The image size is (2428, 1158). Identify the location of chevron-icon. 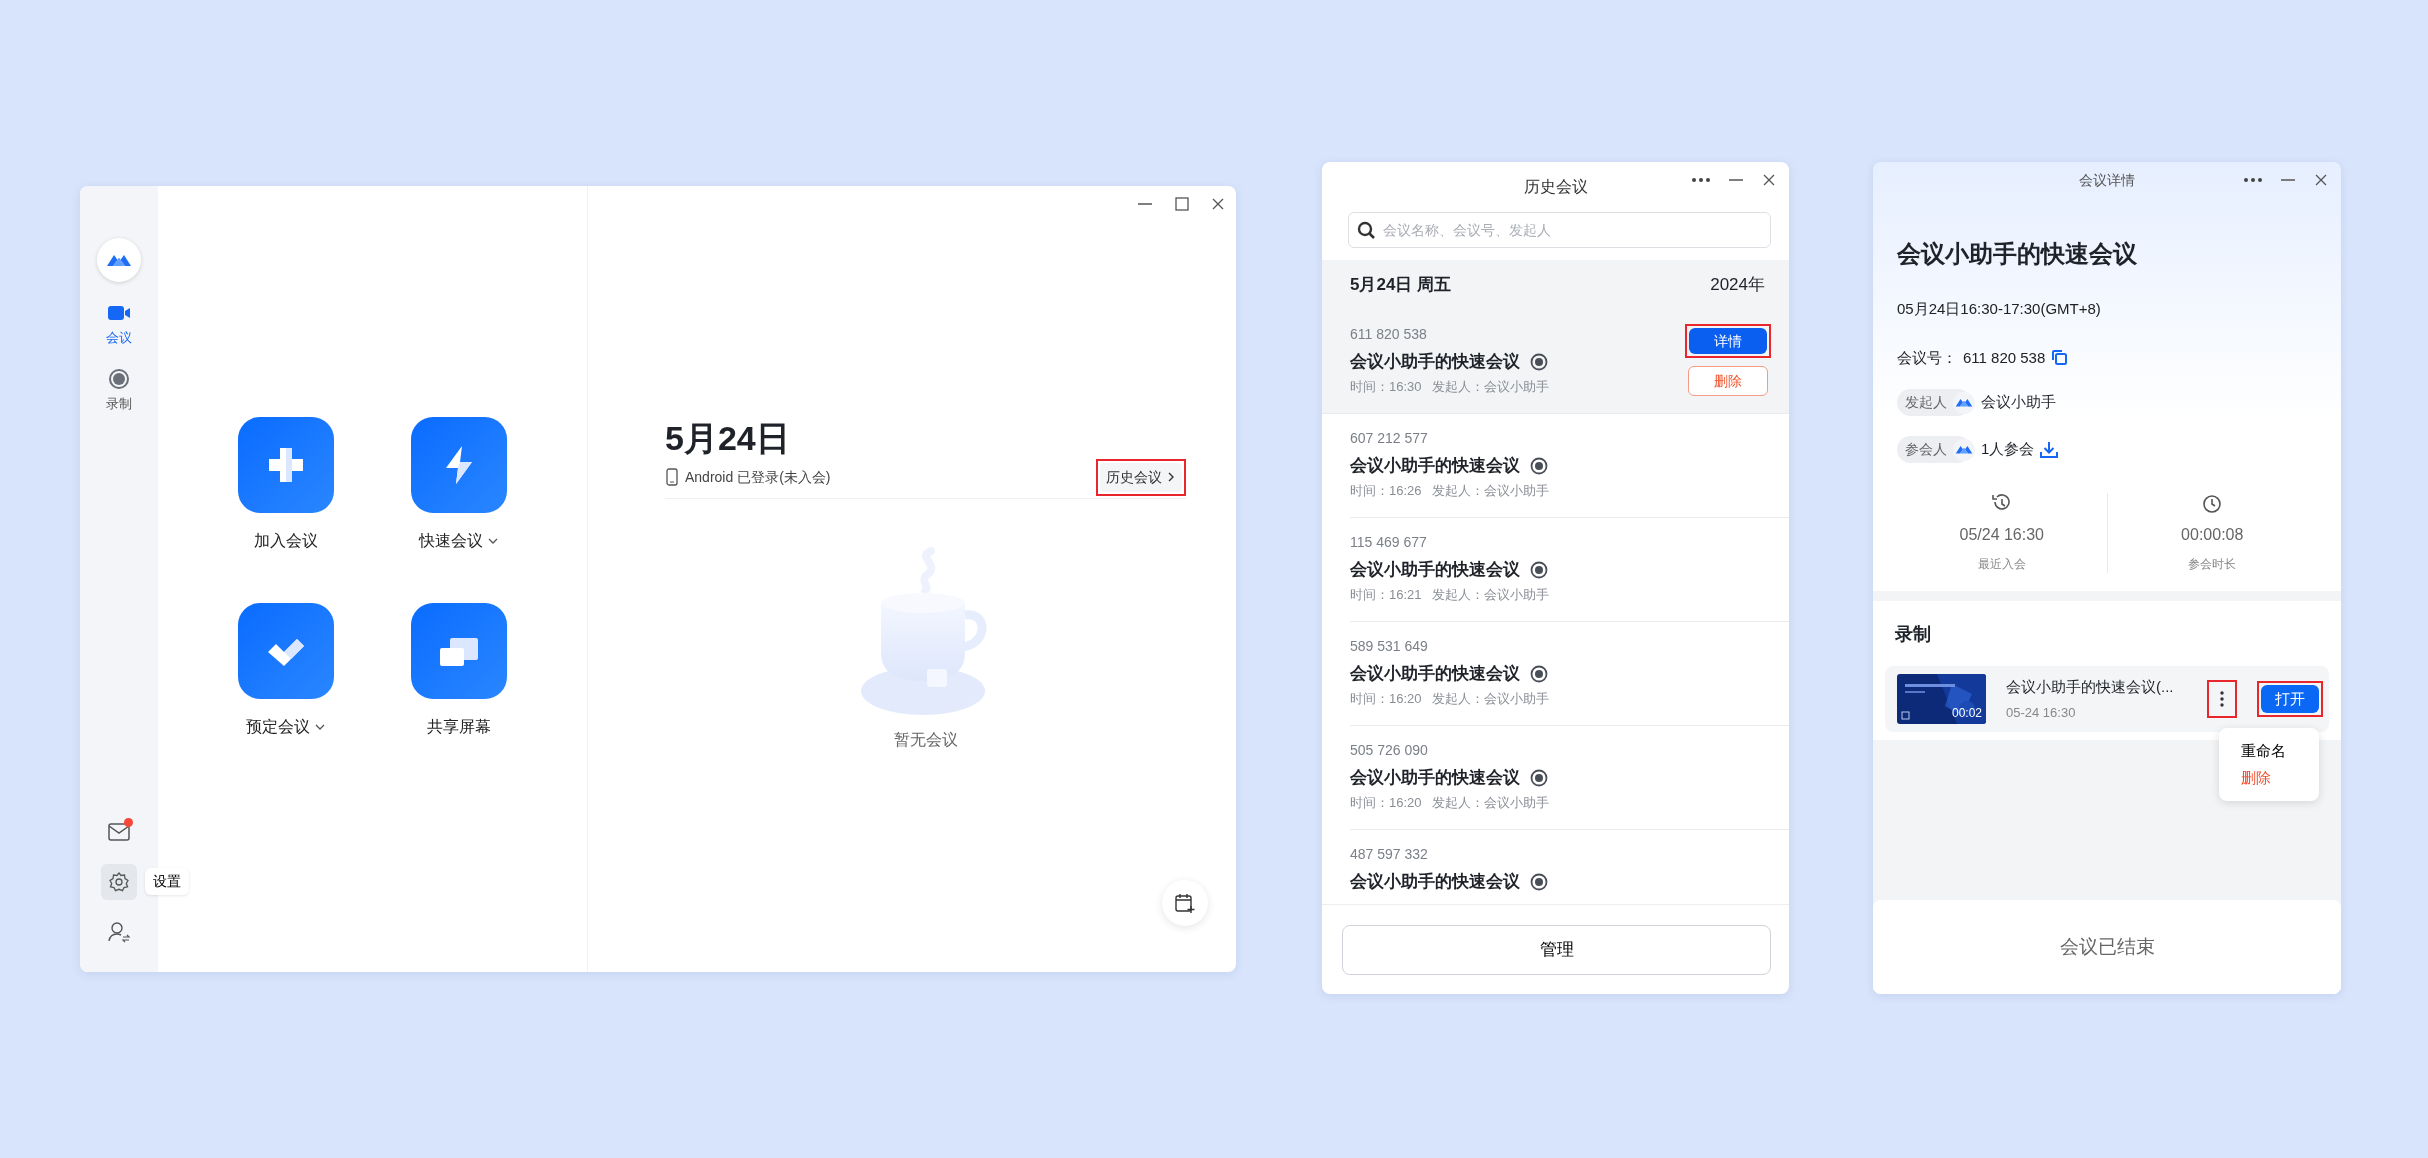
(1171, 477).